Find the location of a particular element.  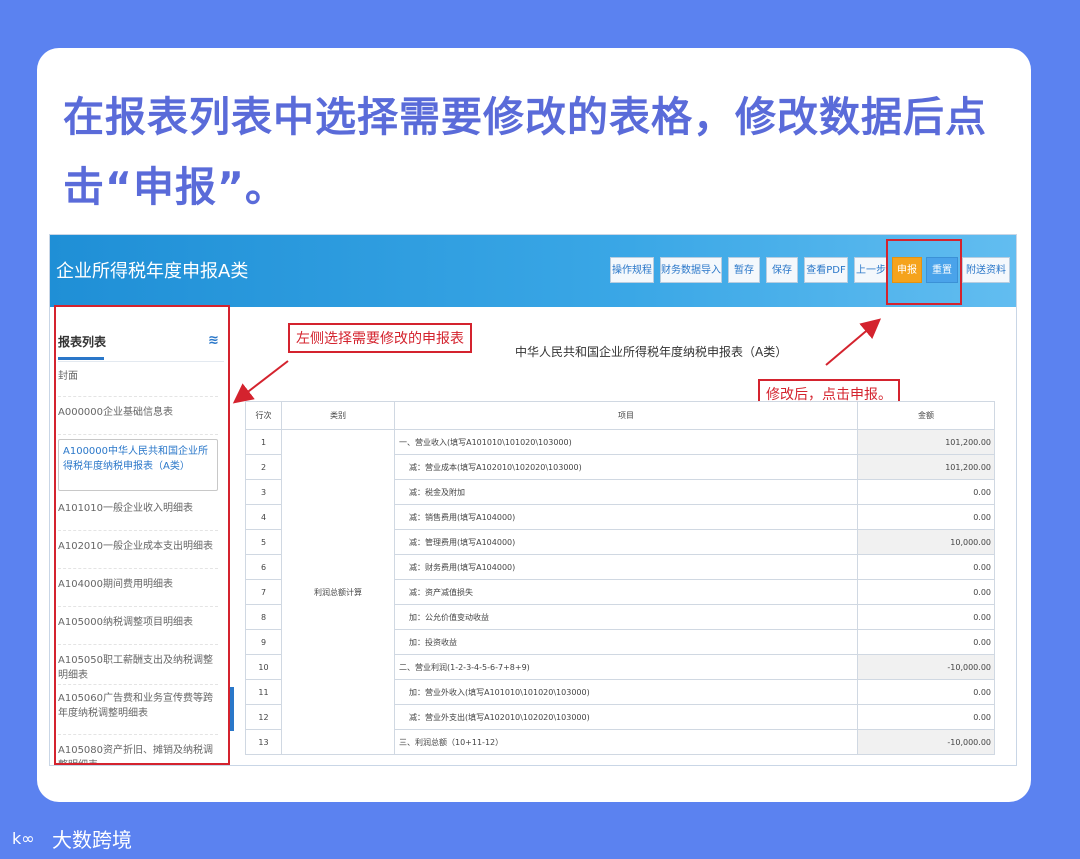

line-number-cell: 12 is located at coordinates (263, 717).